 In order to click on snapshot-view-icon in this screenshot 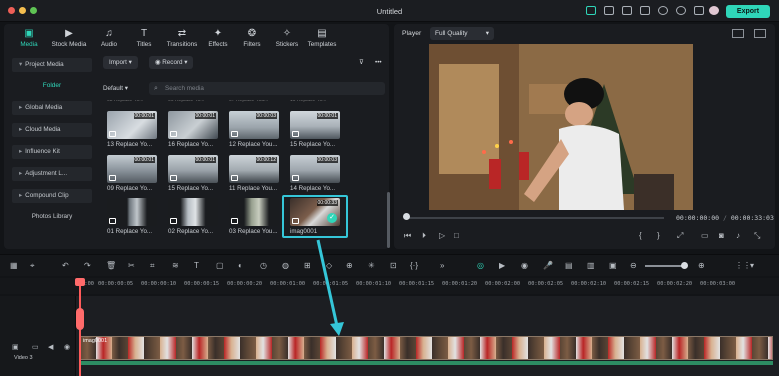, I will do `click(760, 33)`.